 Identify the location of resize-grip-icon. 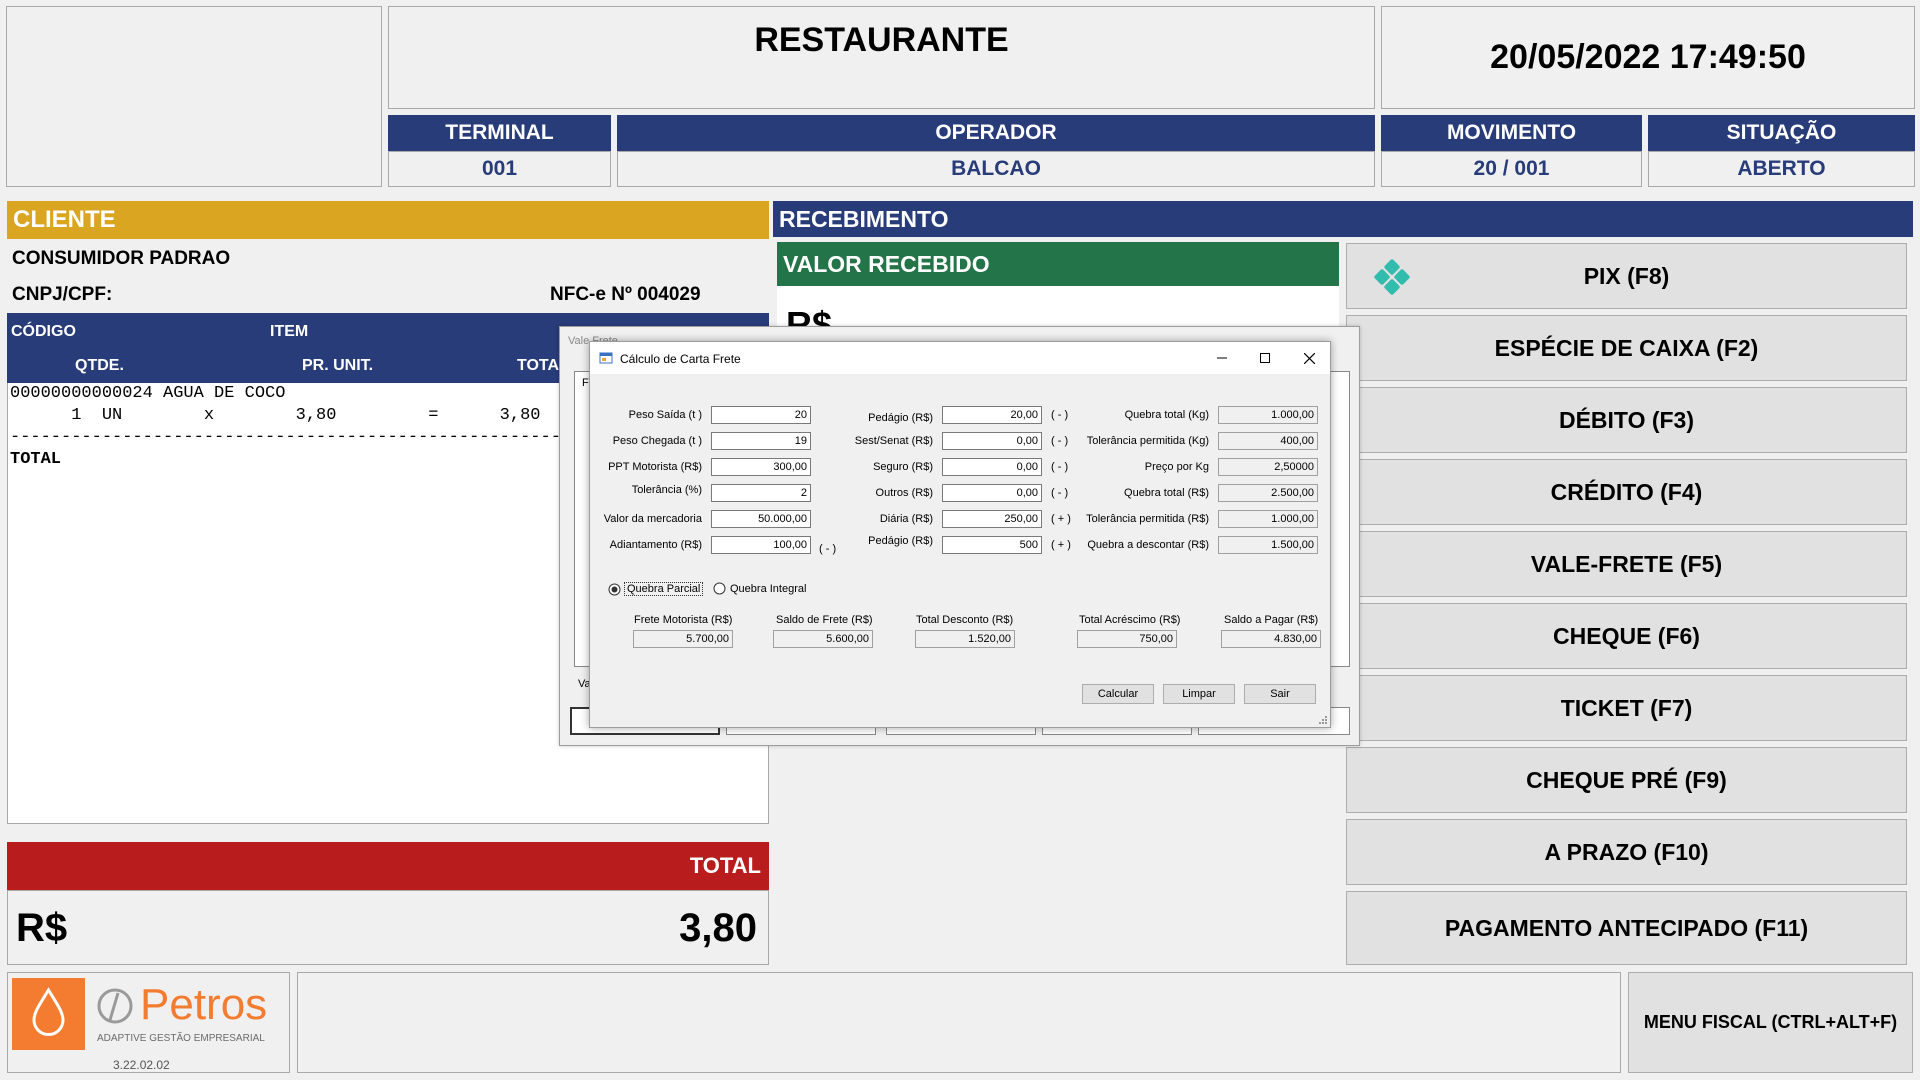
(1322, 719).